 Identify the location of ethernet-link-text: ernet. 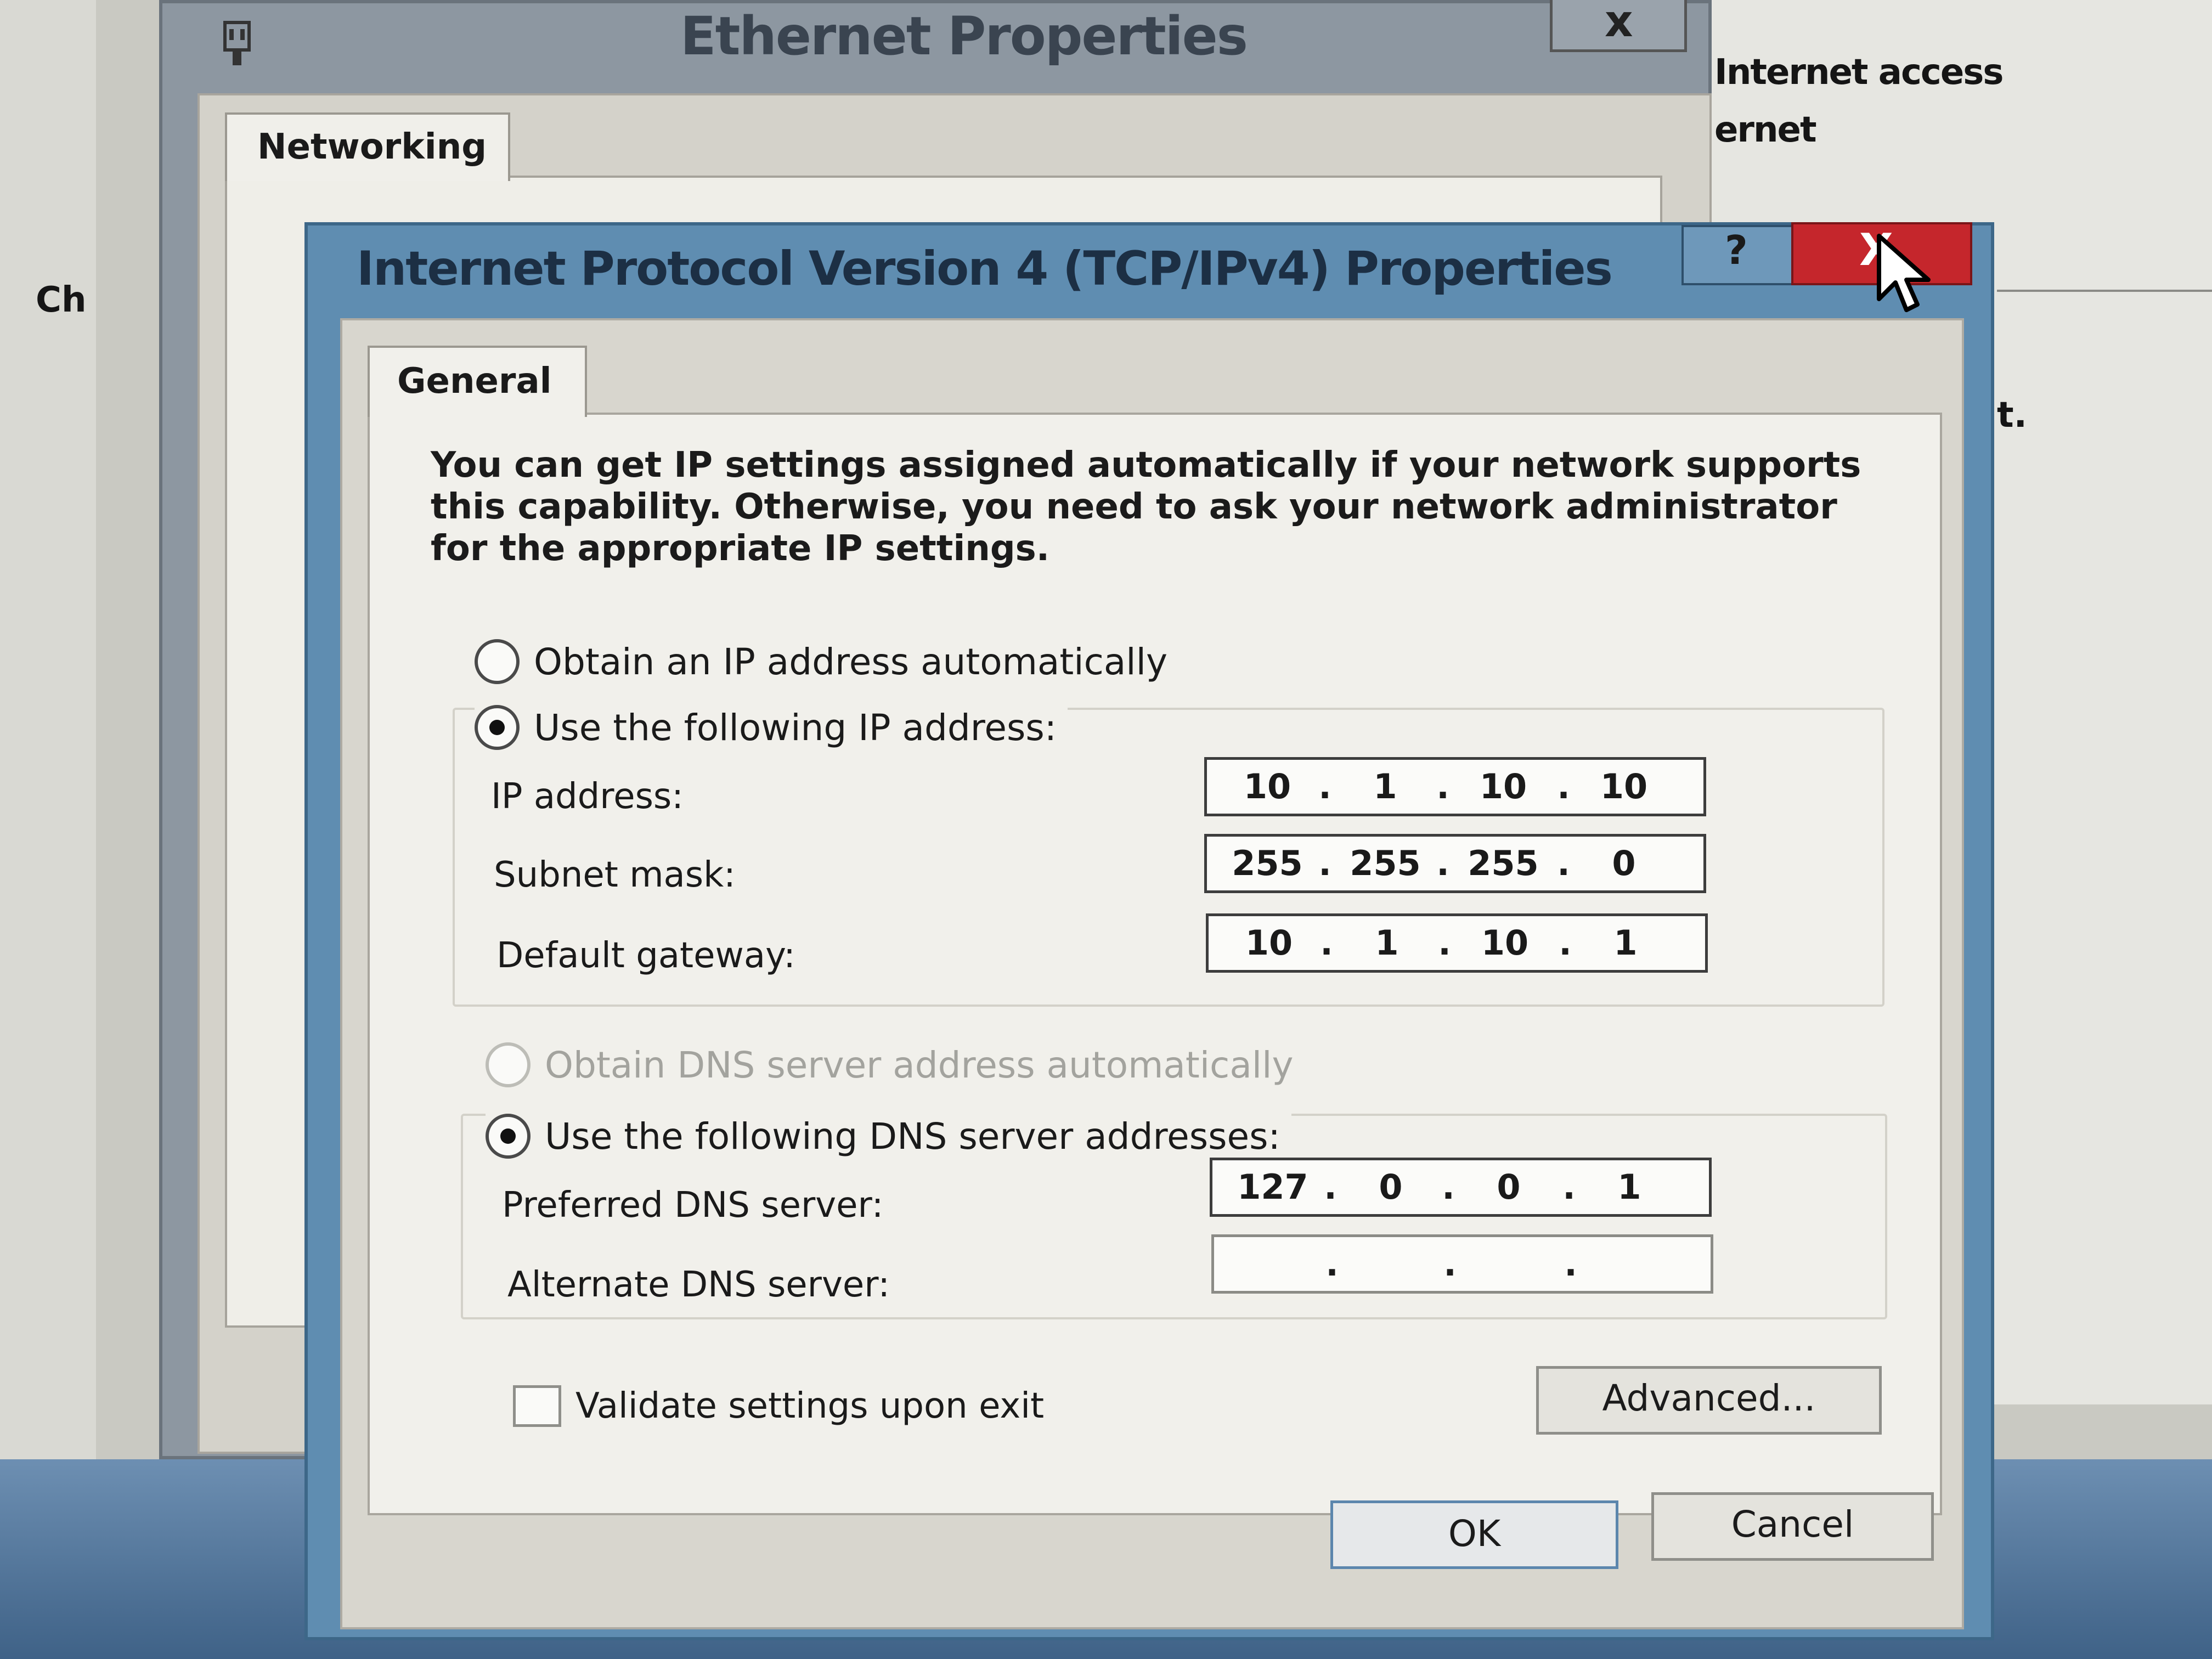
(1765, 130).